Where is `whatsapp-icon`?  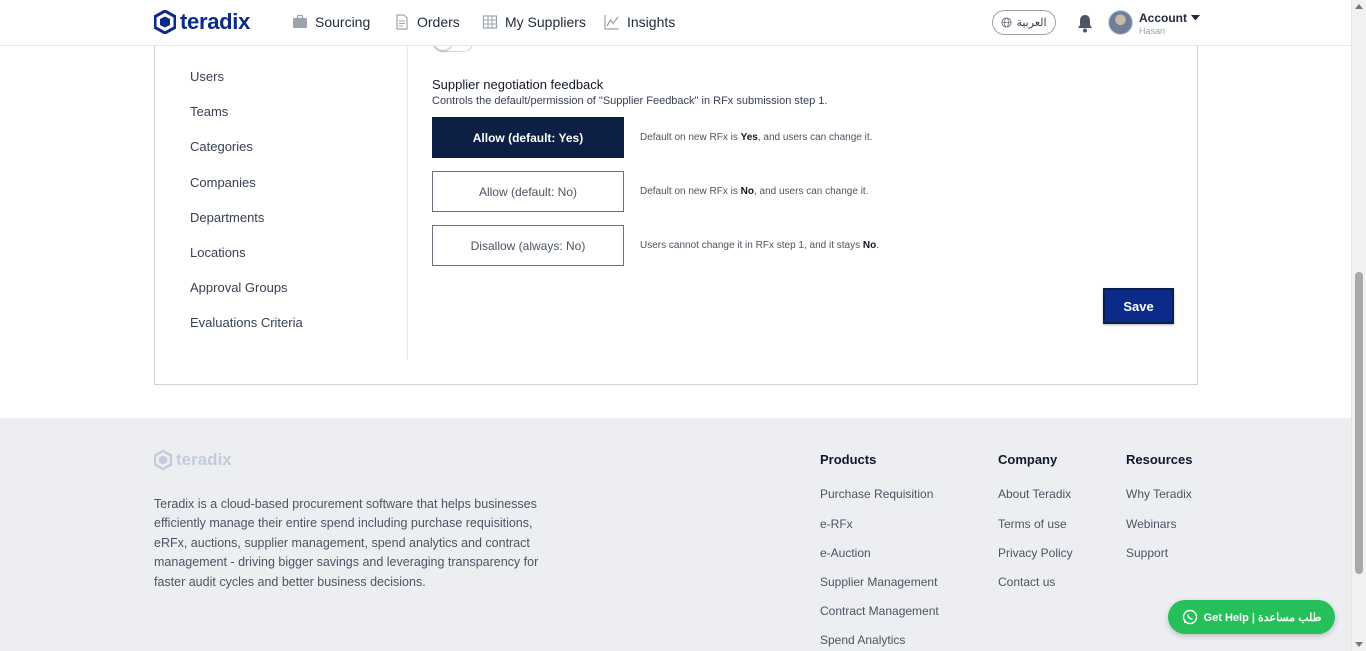 whatsapp-icon is located at coordinates (1189, 617).